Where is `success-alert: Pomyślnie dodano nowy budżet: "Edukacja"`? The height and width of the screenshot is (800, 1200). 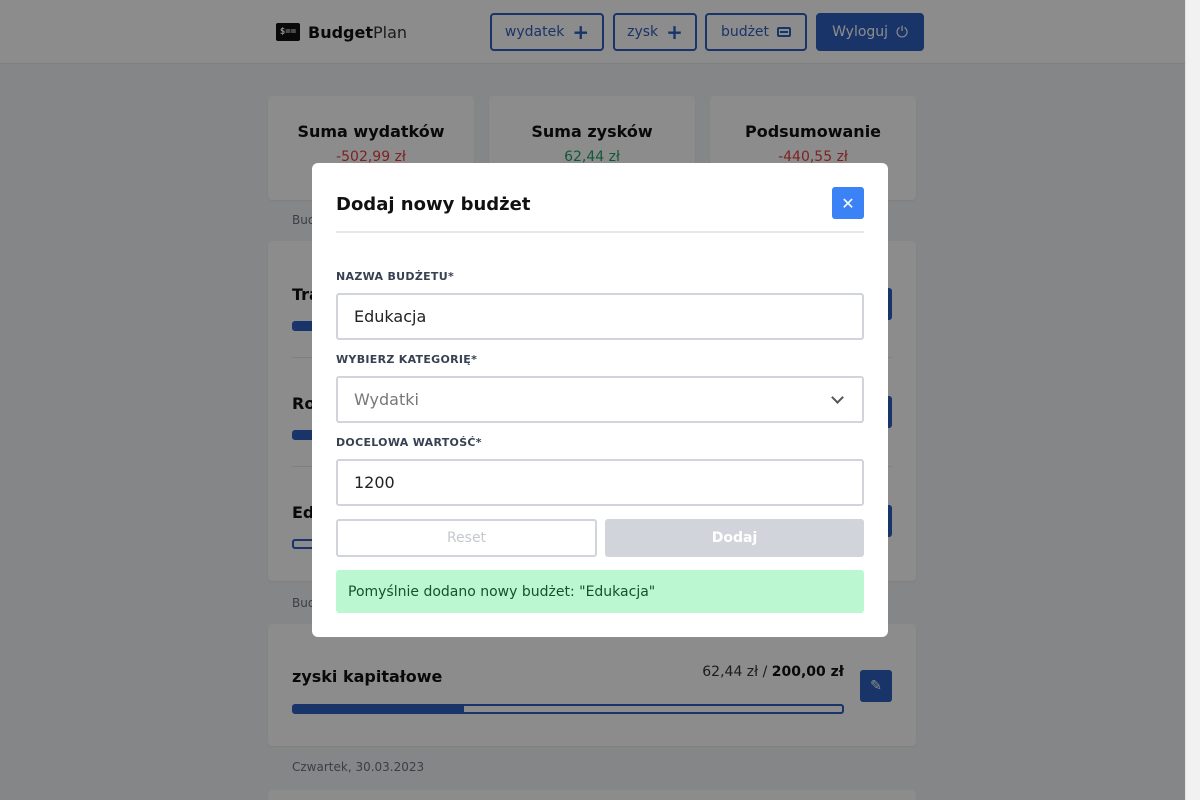 success-alert: Pomyślnie dodano nowy budżet: "Edukacja" is located at coordinates (600, 591).